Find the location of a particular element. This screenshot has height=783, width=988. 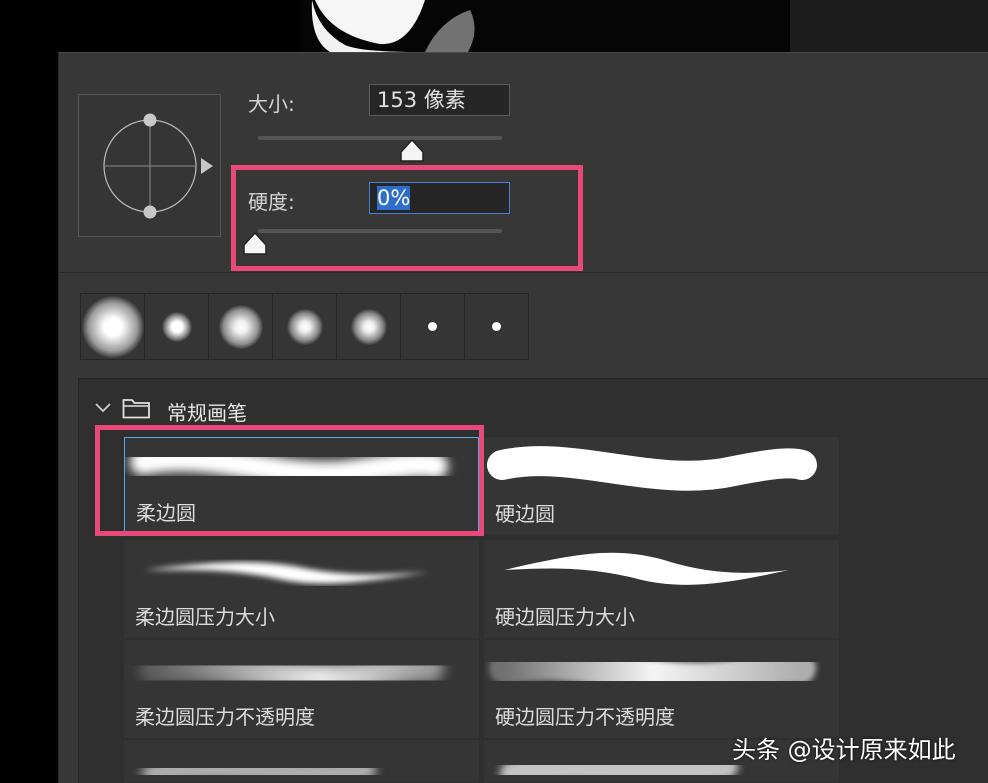

soft-round-highlight-box is located at coordinates (289, 480).